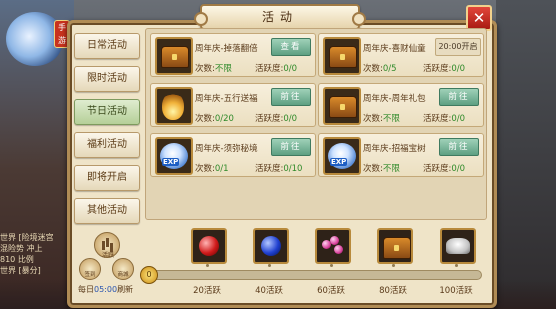 This screenshot has width=556, height=309. I want to click on activity-count: 次数:0/5, so click(380, 68).